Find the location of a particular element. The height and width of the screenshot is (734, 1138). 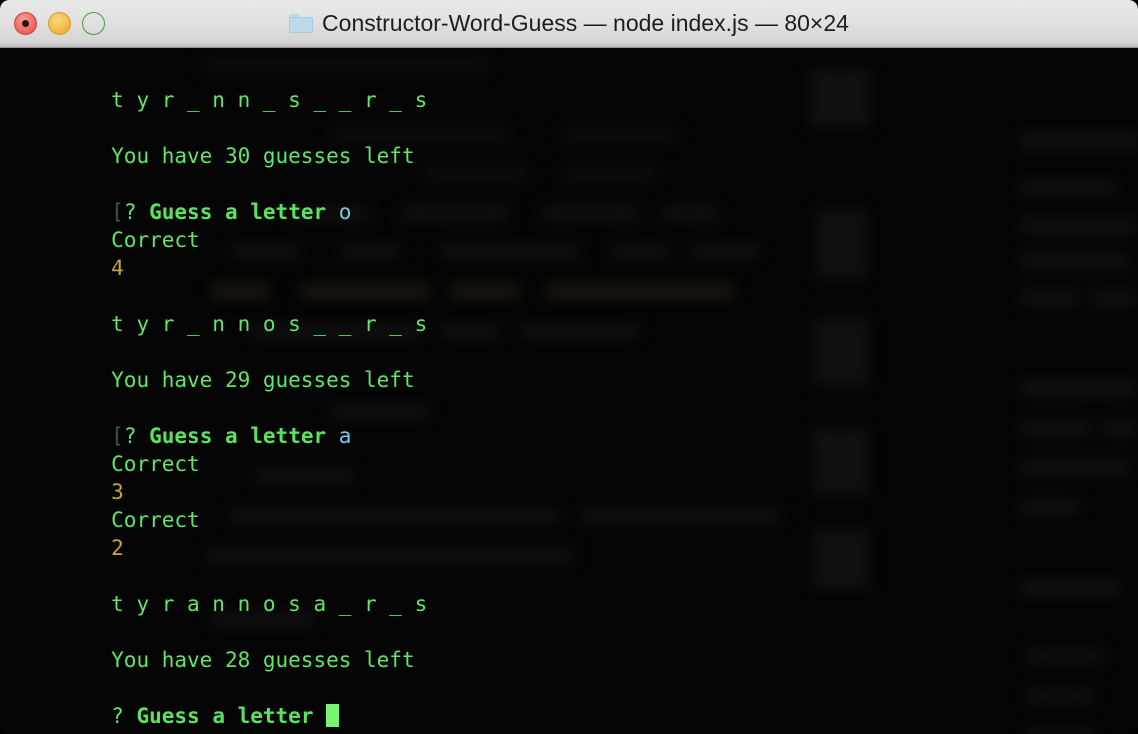

zoom-button is located at coordinates (93, 23).